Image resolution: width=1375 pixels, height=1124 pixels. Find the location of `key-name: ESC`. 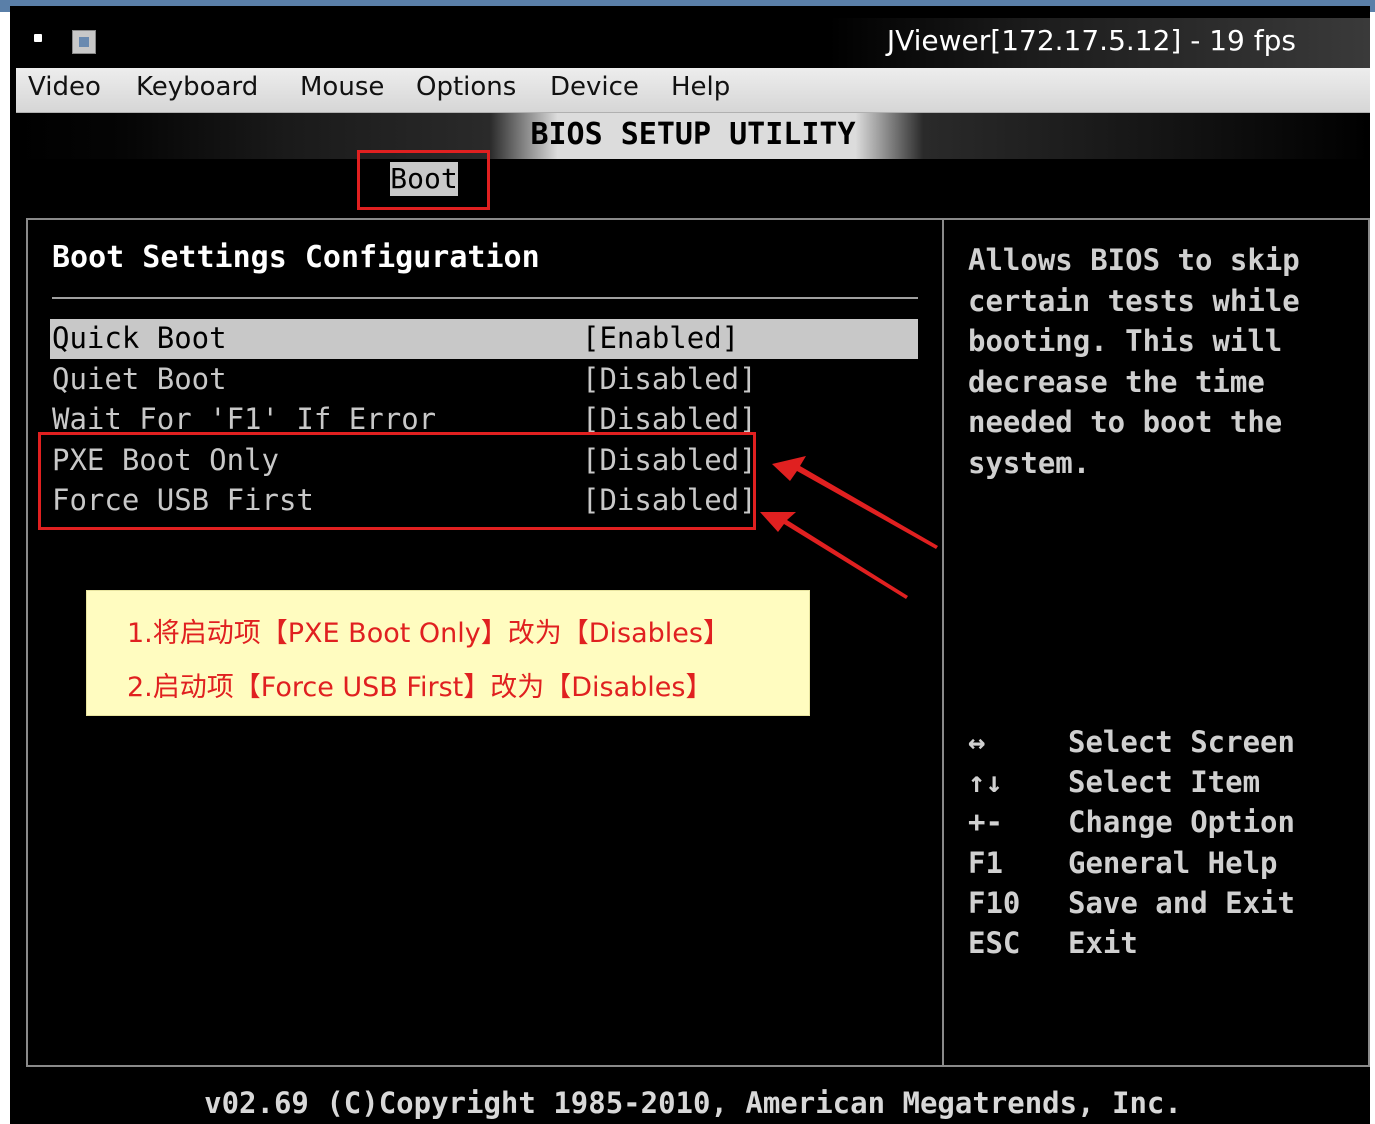

key-name: ESC is located at coordinates (994, 942).